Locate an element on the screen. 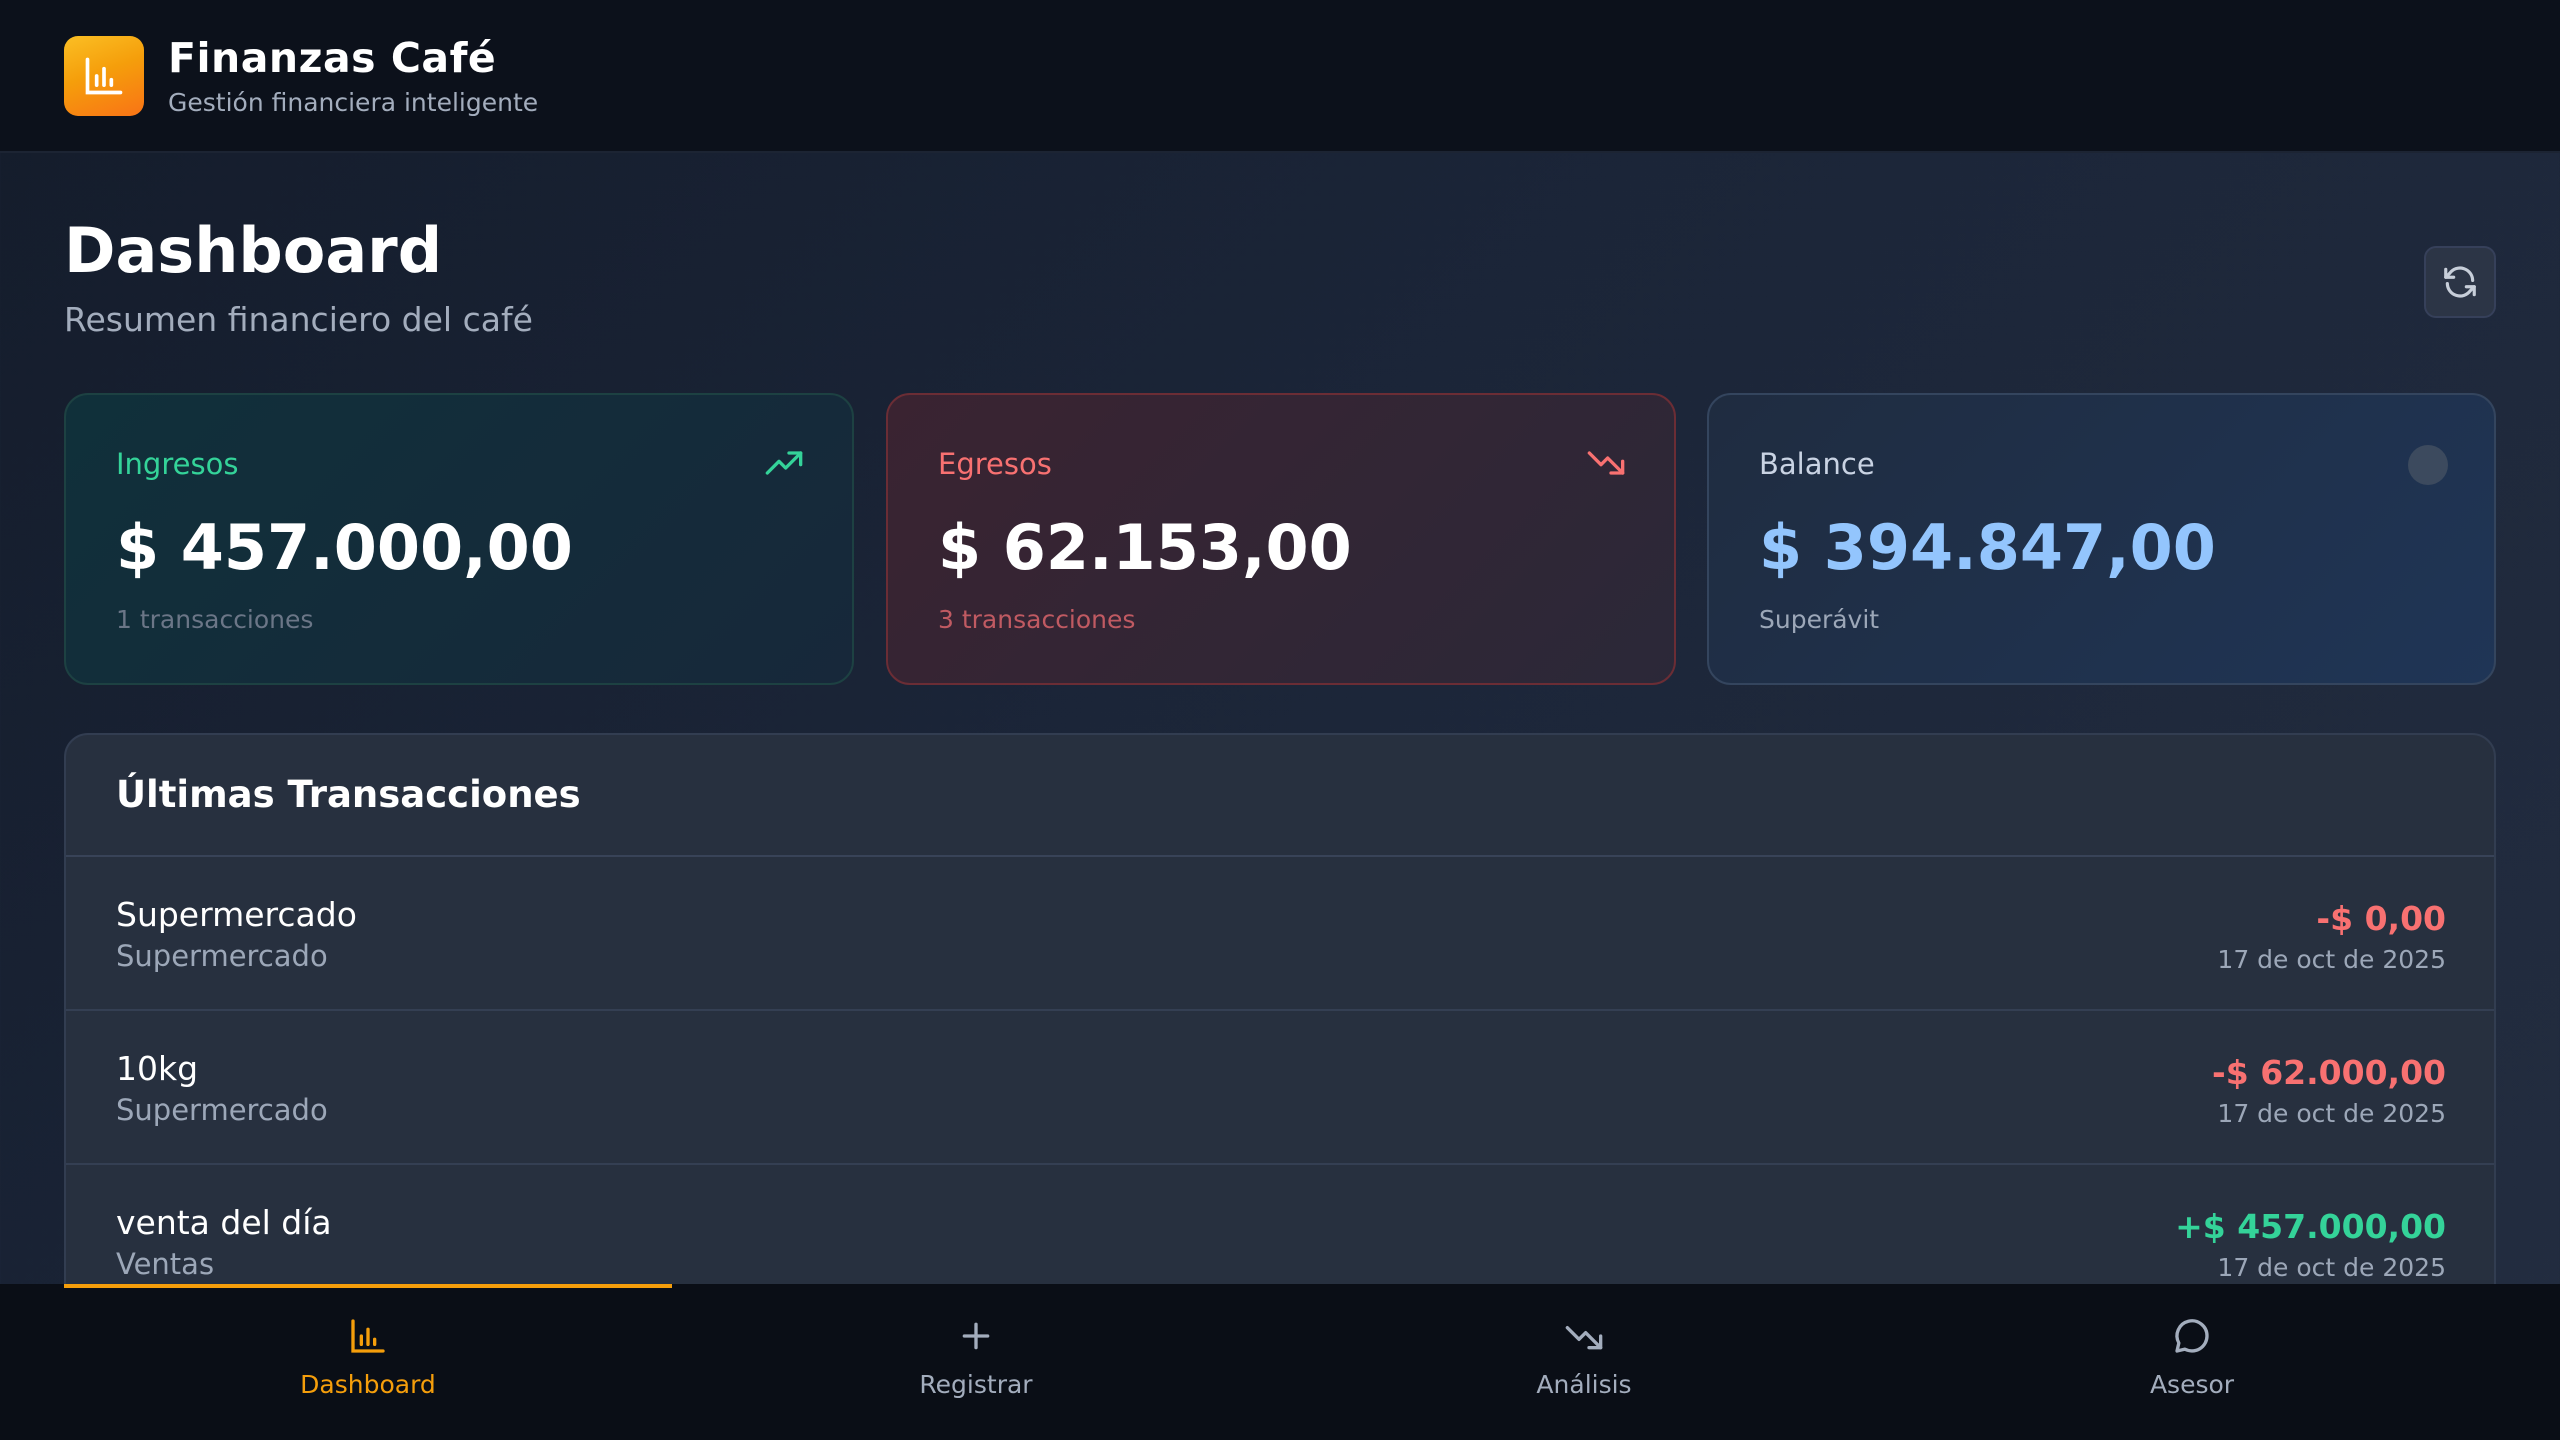 The width and height of the screenshot is (2560, 1440). transactions-title: Últimas Transacciones is located at coordinates (348, 794).